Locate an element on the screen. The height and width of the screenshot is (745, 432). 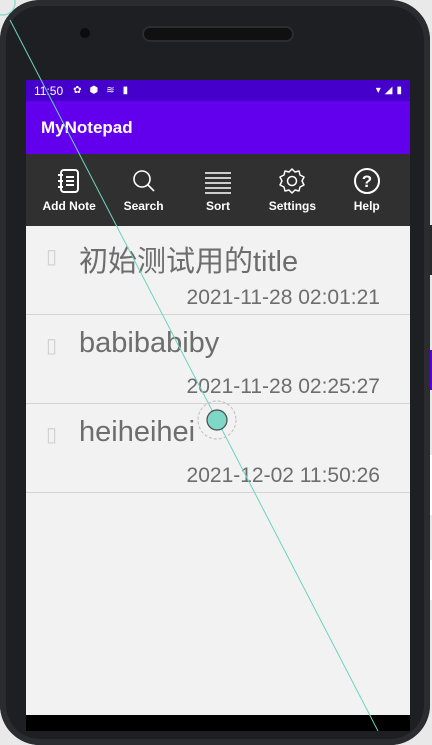
action-toolbar: Add Note Search Sort Settings ? Help is located at coordinates (218, 190).